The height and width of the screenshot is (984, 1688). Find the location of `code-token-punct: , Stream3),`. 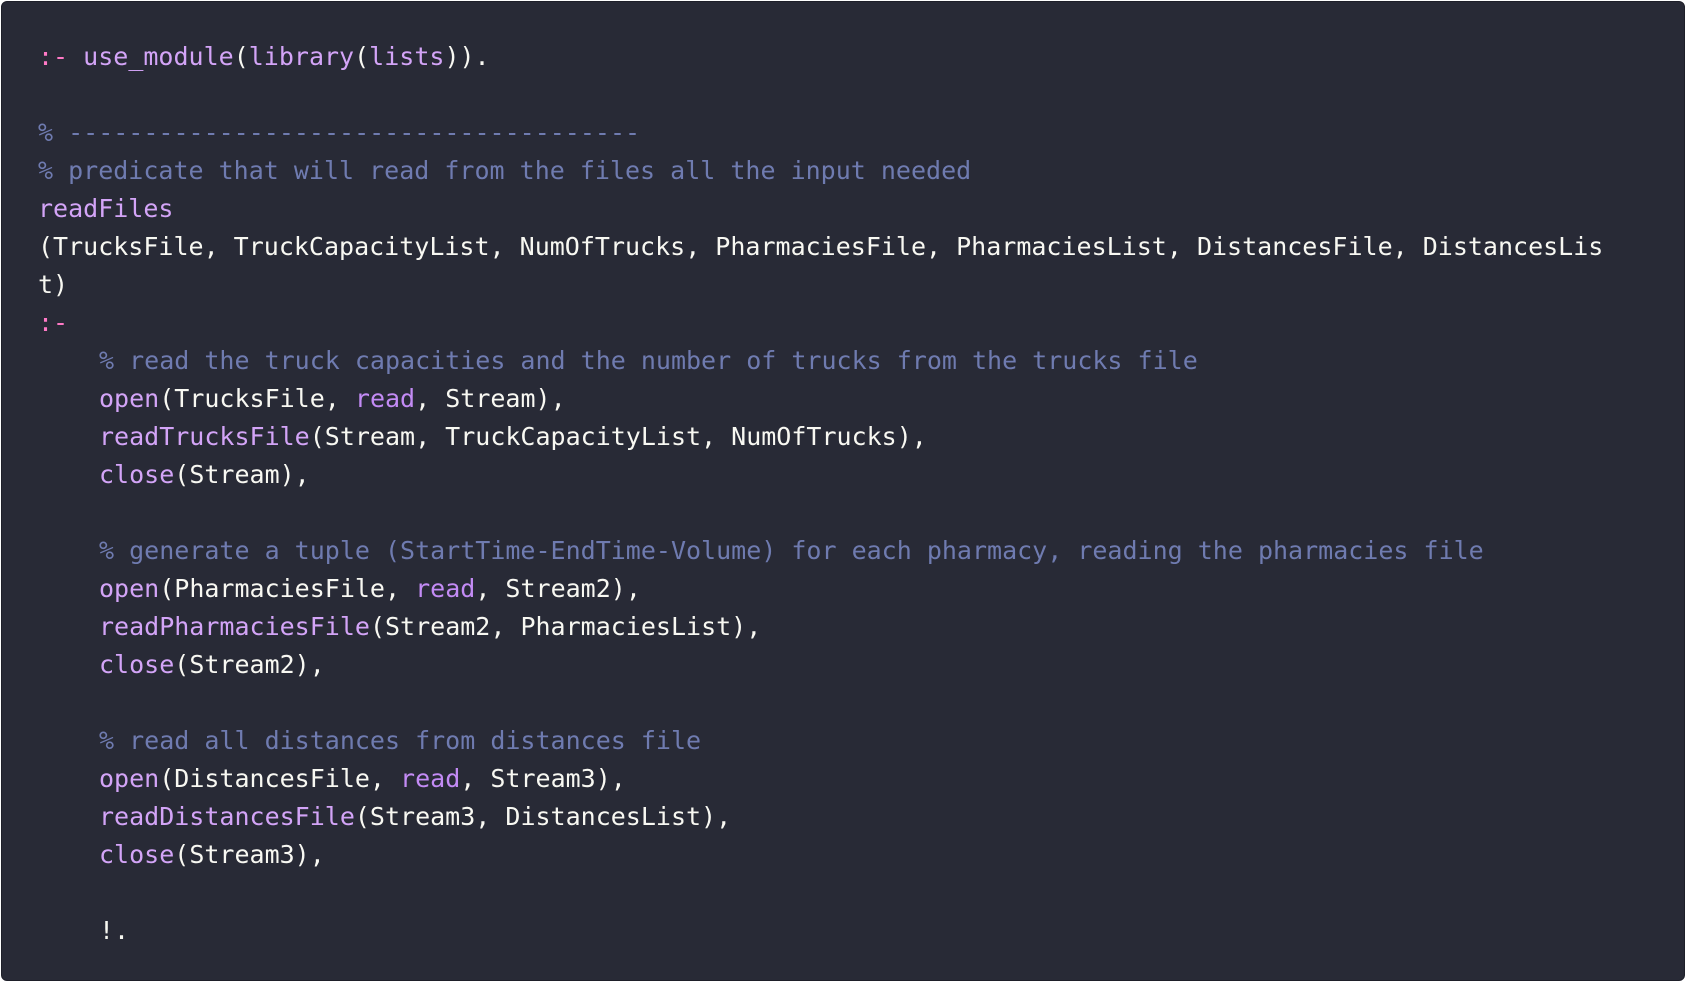

code-token-punct: , Stream3), is located at coordinates (543, 778).